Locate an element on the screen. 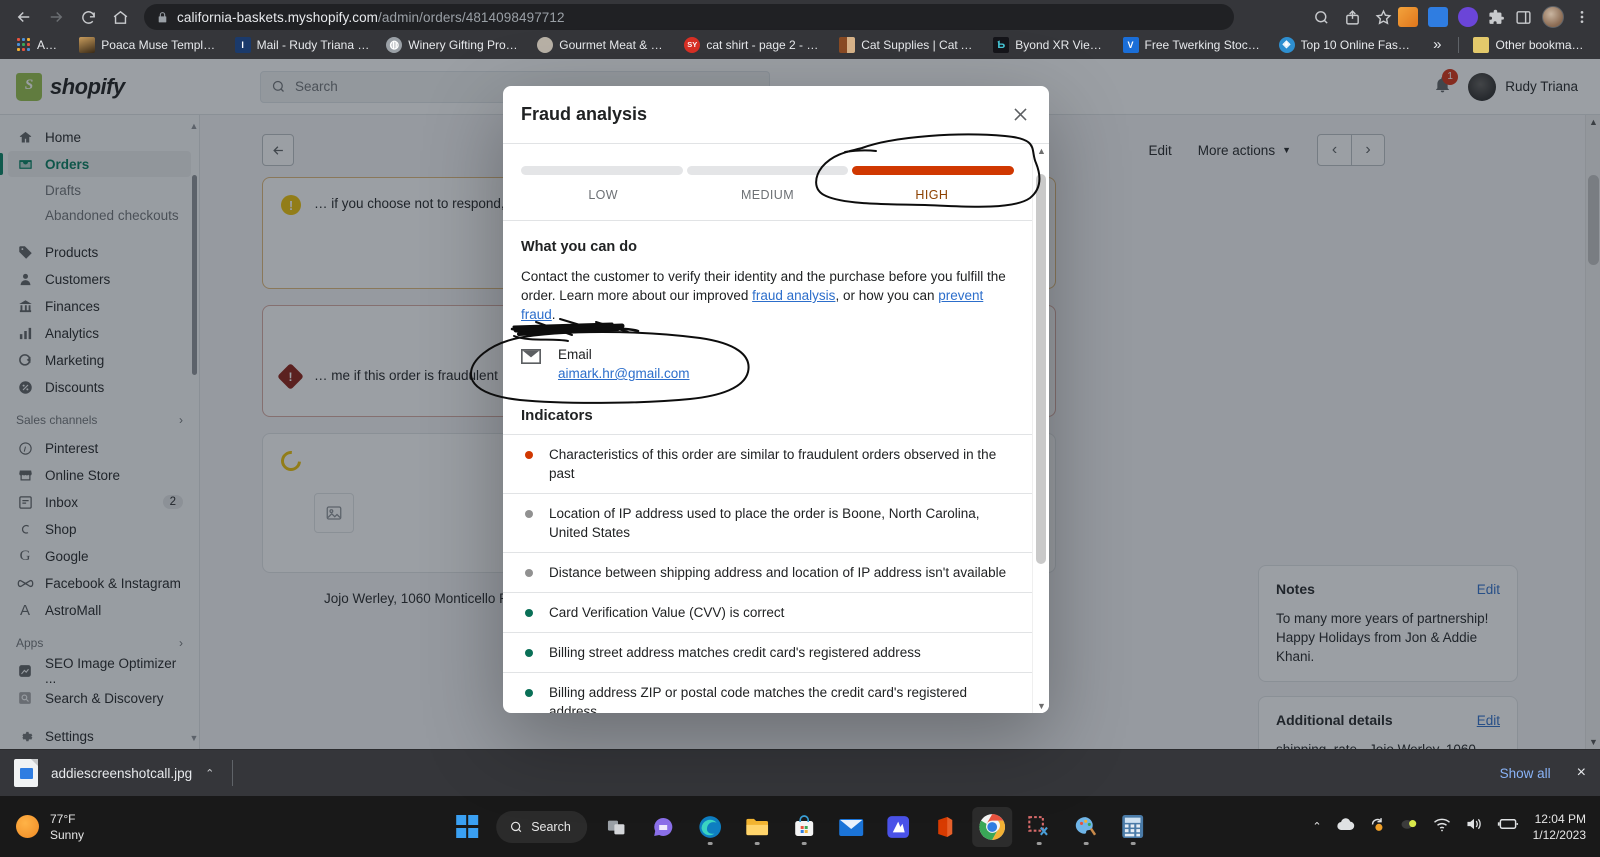  modal-scroll-down: ▼ is located at coordinates (1041, 706).